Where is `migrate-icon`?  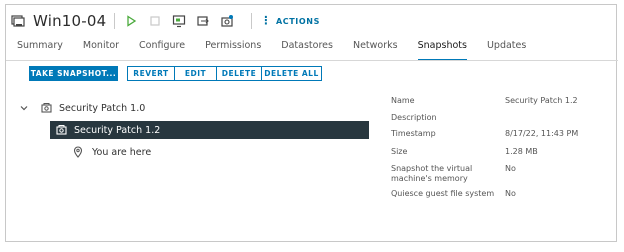 migrate-icon is located at coordinates (203, 21).